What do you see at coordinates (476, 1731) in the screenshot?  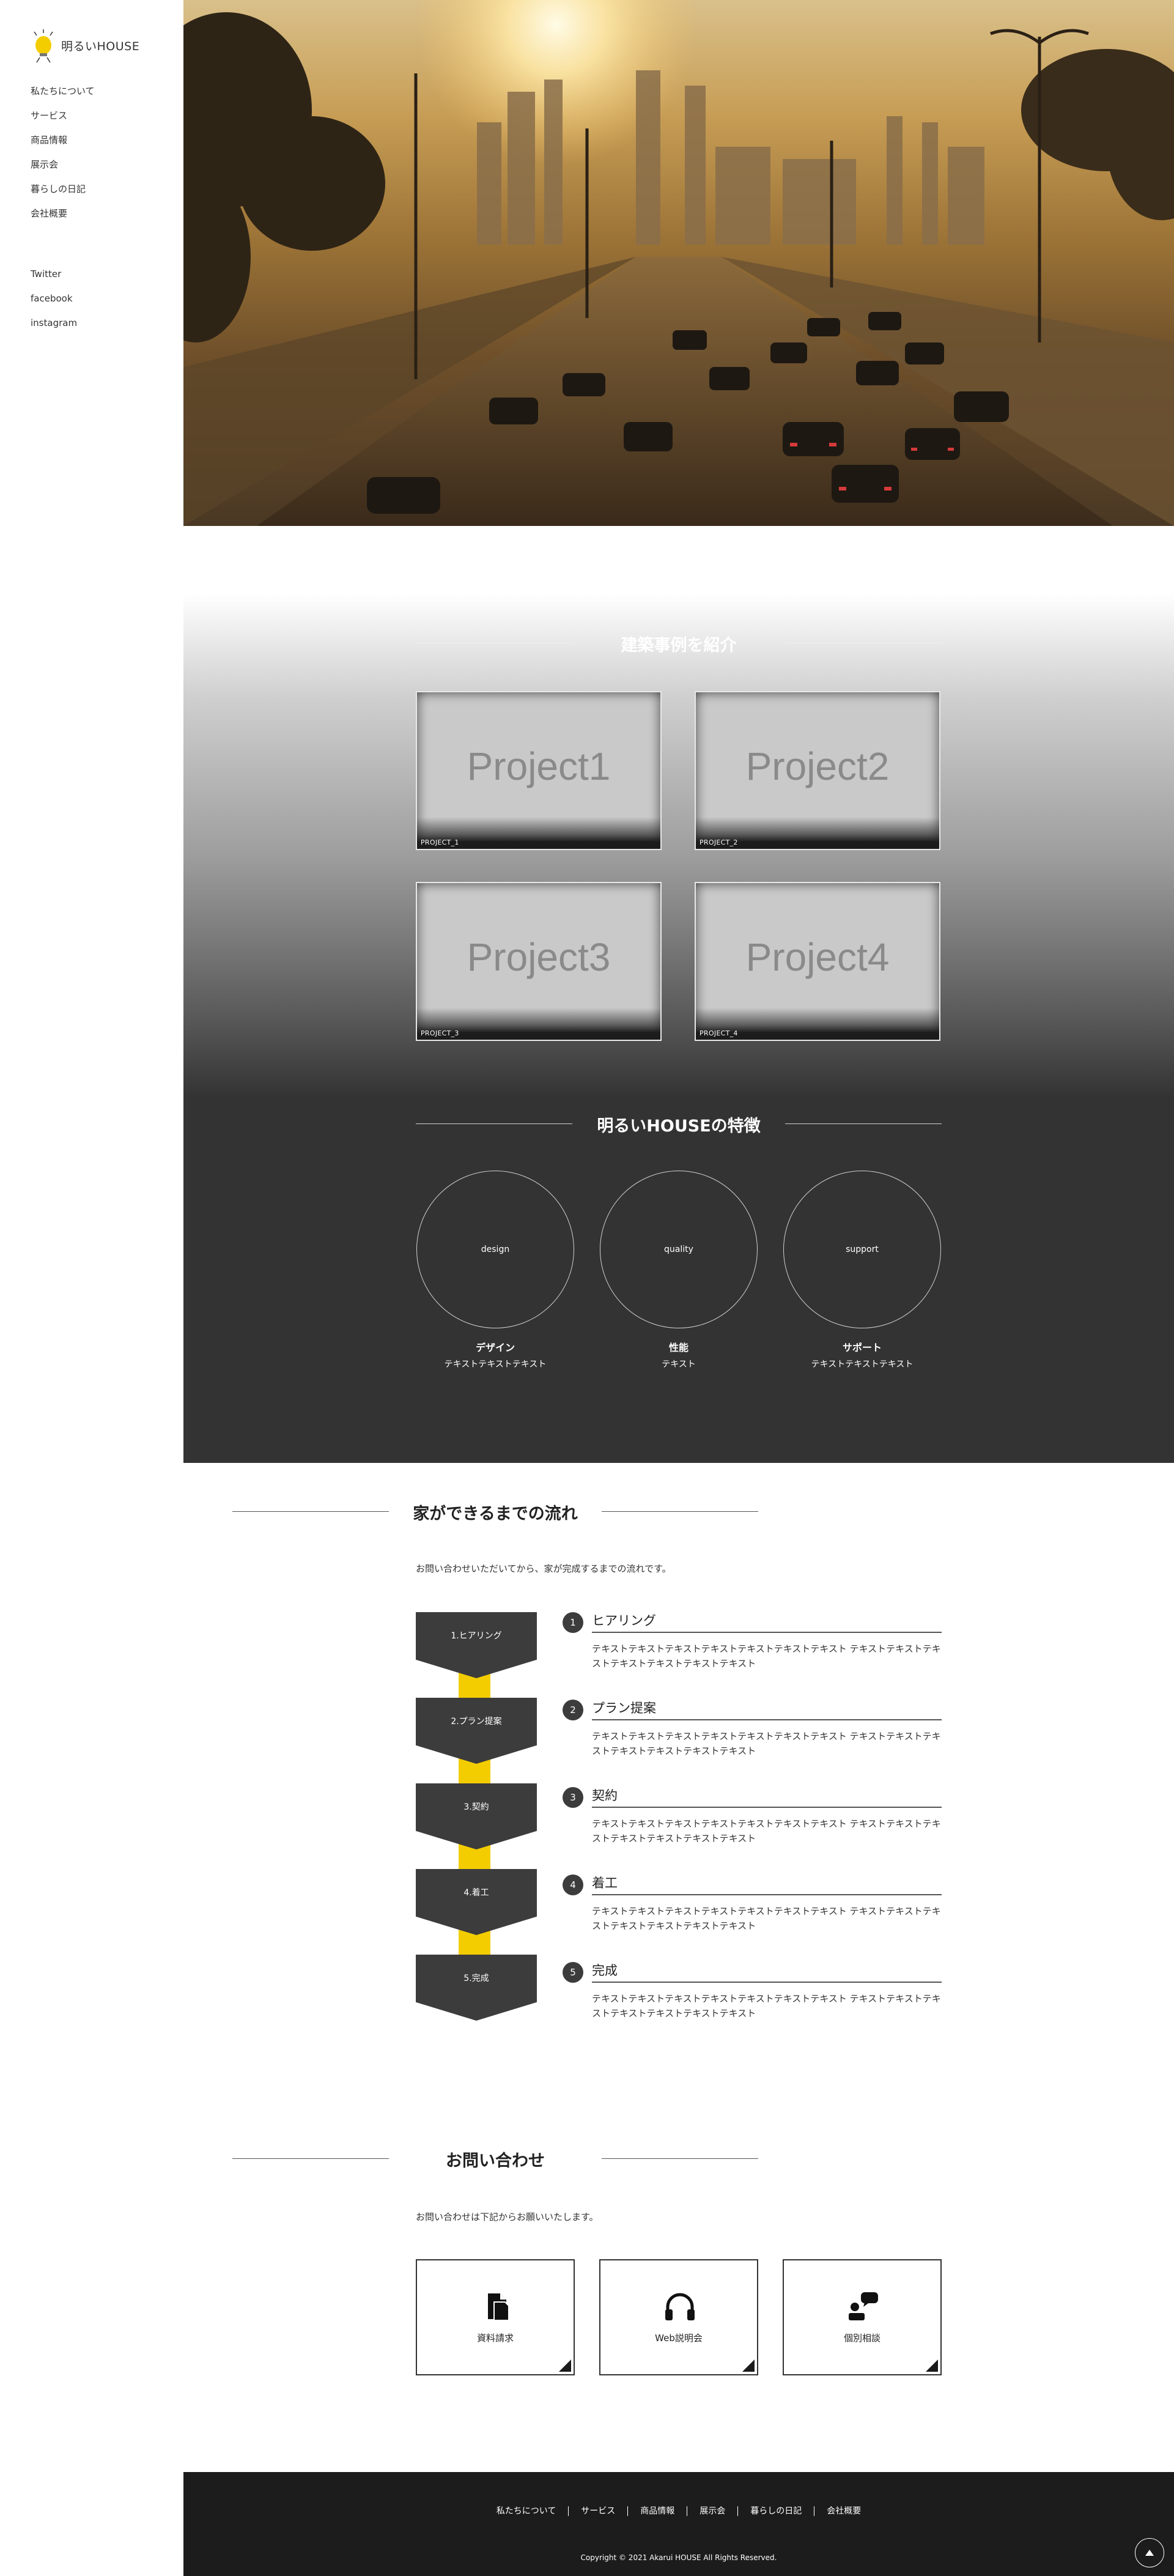 I see `flow-step-badge-2: 2.プラン提案` at bounding box center [476, 1731].